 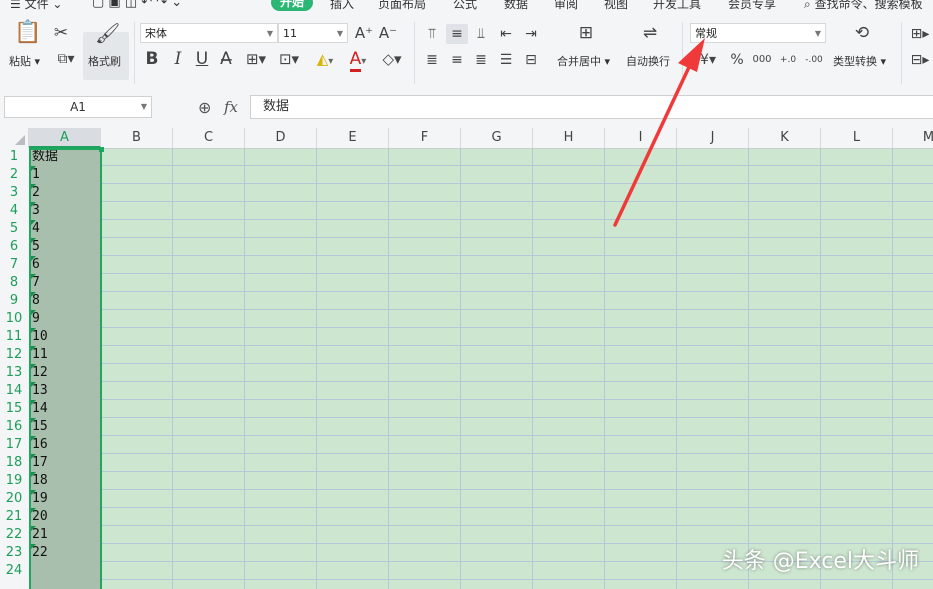 I want to click on paste-button: 粘贴 ▾, so click(x=24, y=61).